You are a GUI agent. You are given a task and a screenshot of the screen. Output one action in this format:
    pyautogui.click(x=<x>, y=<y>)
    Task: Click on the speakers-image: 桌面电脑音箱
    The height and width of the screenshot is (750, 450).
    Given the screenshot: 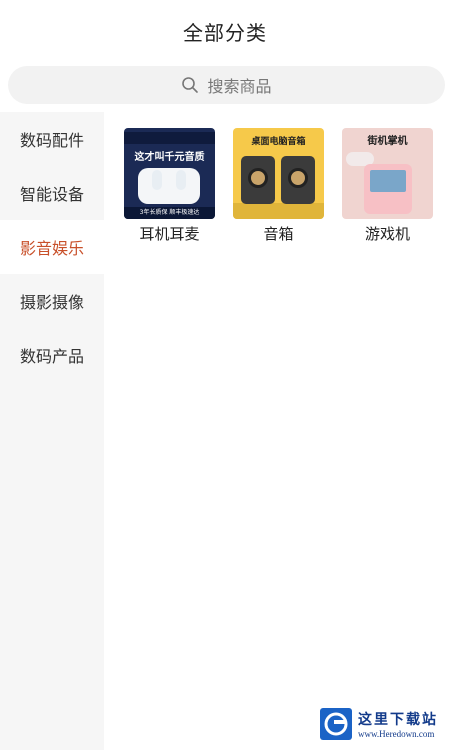 What is the action you would take?
    pyautogui.click(x=278, y=173)
    